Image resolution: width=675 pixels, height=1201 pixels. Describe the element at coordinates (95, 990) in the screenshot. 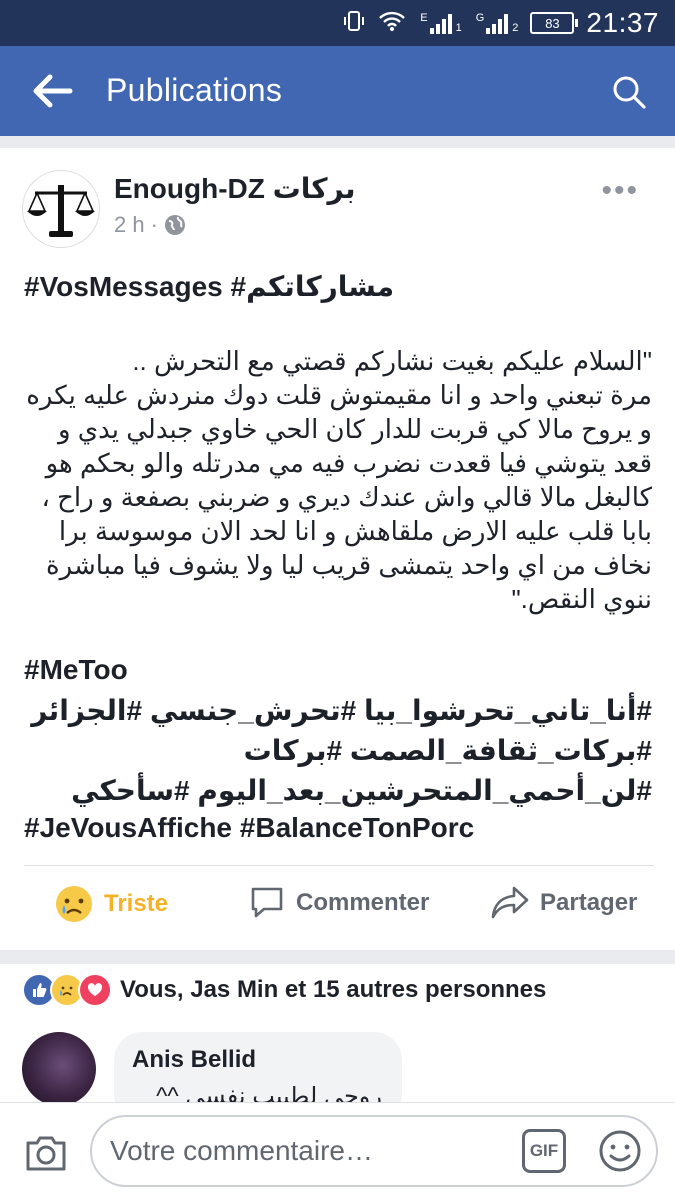

I see `love-icon` at that location.